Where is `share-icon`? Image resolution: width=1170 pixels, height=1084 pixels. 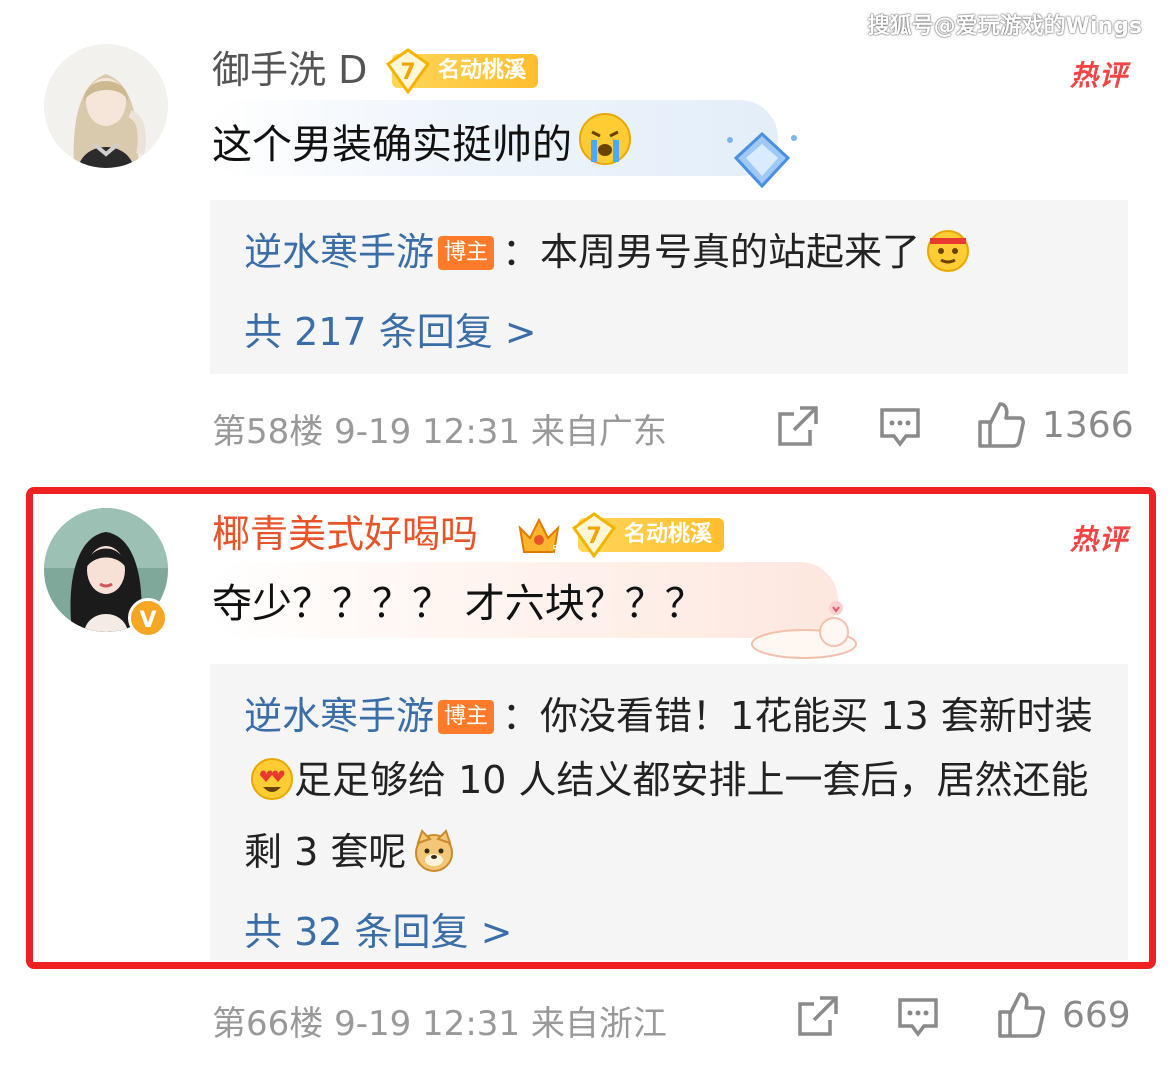
share-icon is located at coordinates (818, 1016).